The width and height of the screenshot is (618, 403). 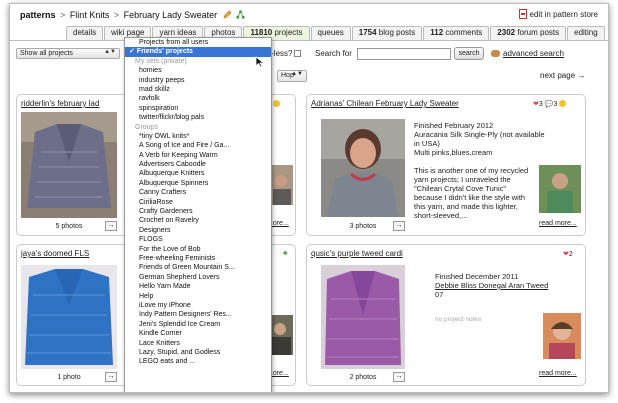 What do you see at coordinates (198, 98) in the screenshot?
I see `dropdown-option: ravfolk` at bounding box center [198, 98].